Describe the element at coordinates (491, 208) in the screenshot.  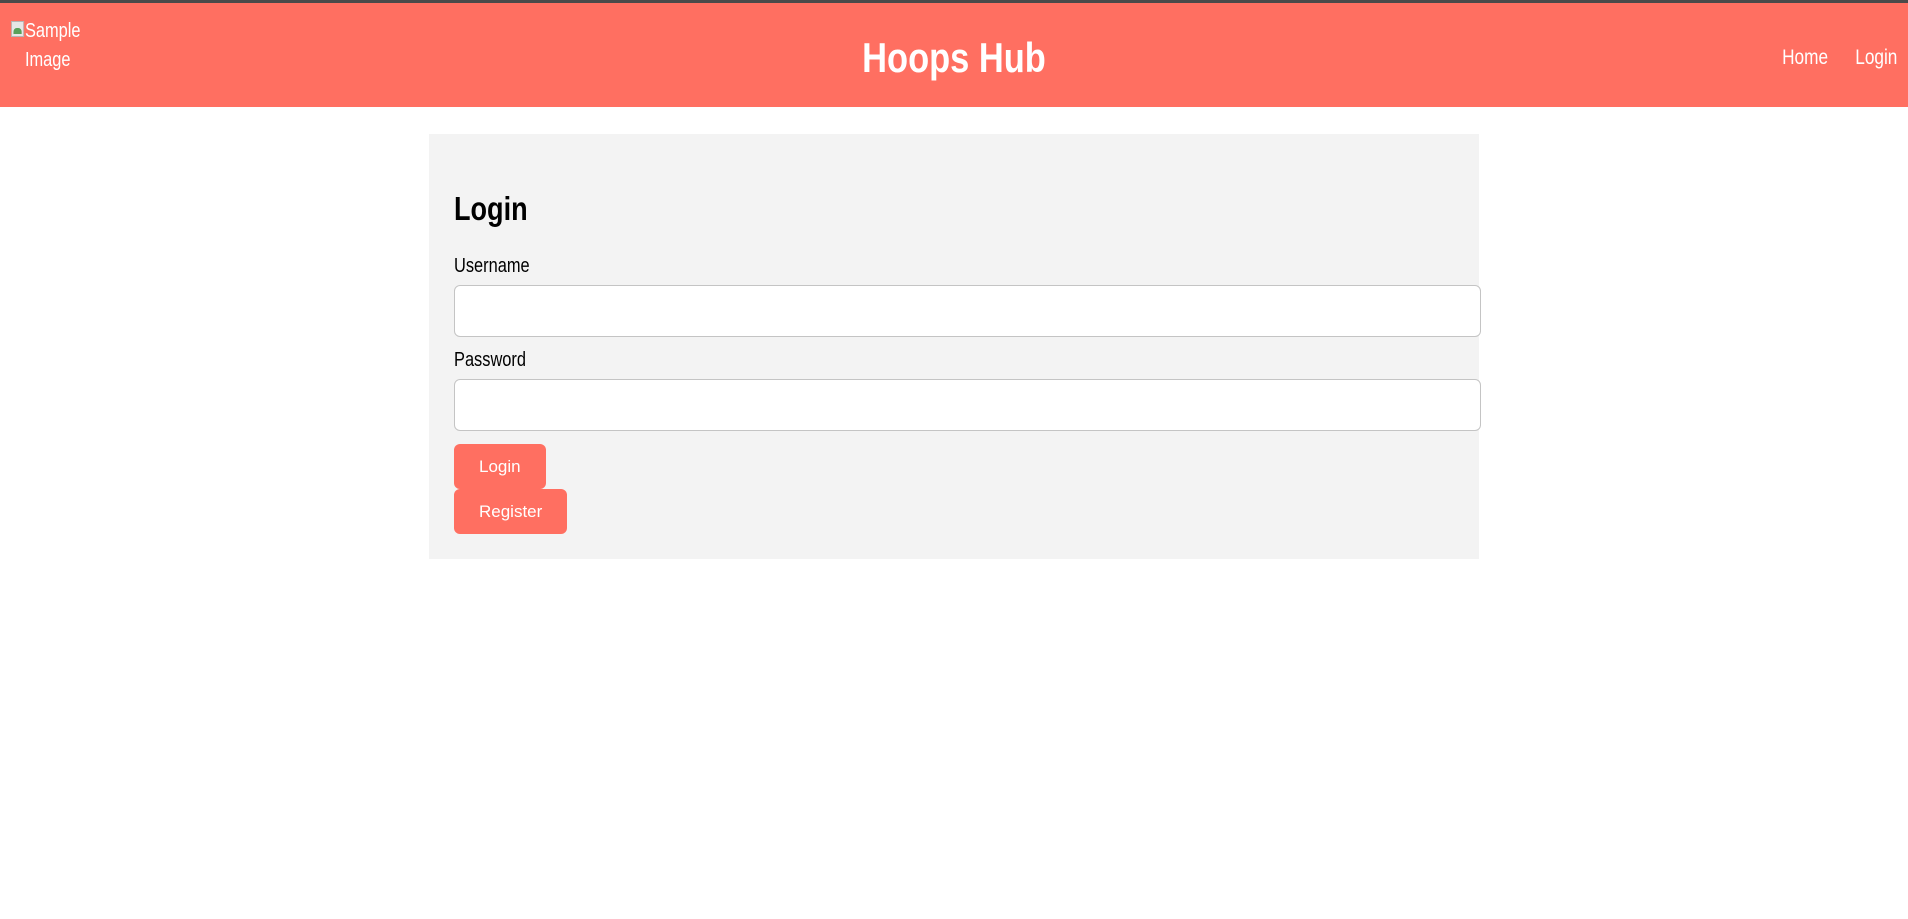
I see `login-heading: Login` at that location.